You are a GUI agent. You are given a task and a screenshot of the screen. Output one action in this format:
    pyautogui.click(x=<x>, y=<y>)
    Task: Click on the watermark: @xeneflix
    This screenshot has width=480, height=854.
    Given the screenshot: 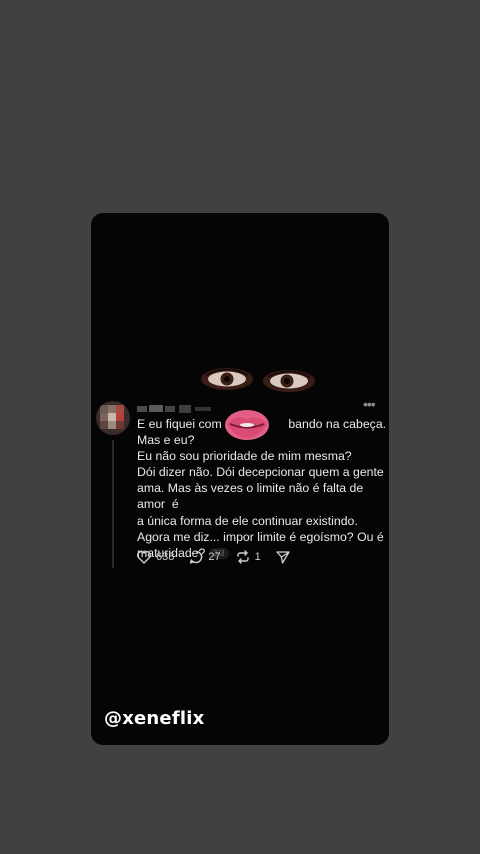 What is the action you would take?
    pyautogui.click(x=154, y=718)
    